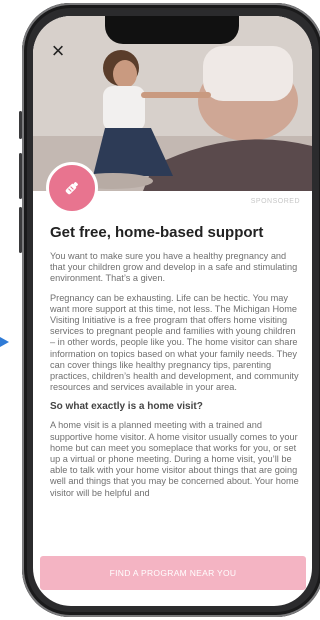 The height and width of the screenshot is (620, 320). Describe the element at coordinates (72, 188) in the screenshot. I see `baby-bottle-icon` at that location.